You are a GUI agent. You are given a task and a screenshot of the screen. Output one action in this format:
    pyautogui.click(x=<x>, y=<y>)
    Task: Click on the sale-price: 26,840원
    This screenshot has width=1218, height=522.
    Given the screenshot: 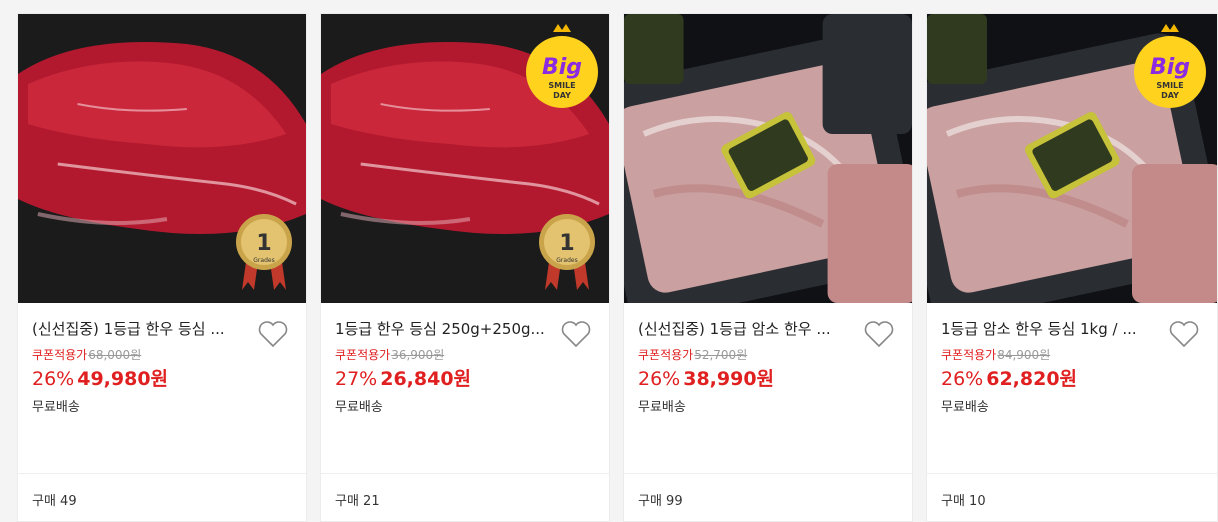 What is the action you would take?
    pyautogui.click(x=426, y=379)
    